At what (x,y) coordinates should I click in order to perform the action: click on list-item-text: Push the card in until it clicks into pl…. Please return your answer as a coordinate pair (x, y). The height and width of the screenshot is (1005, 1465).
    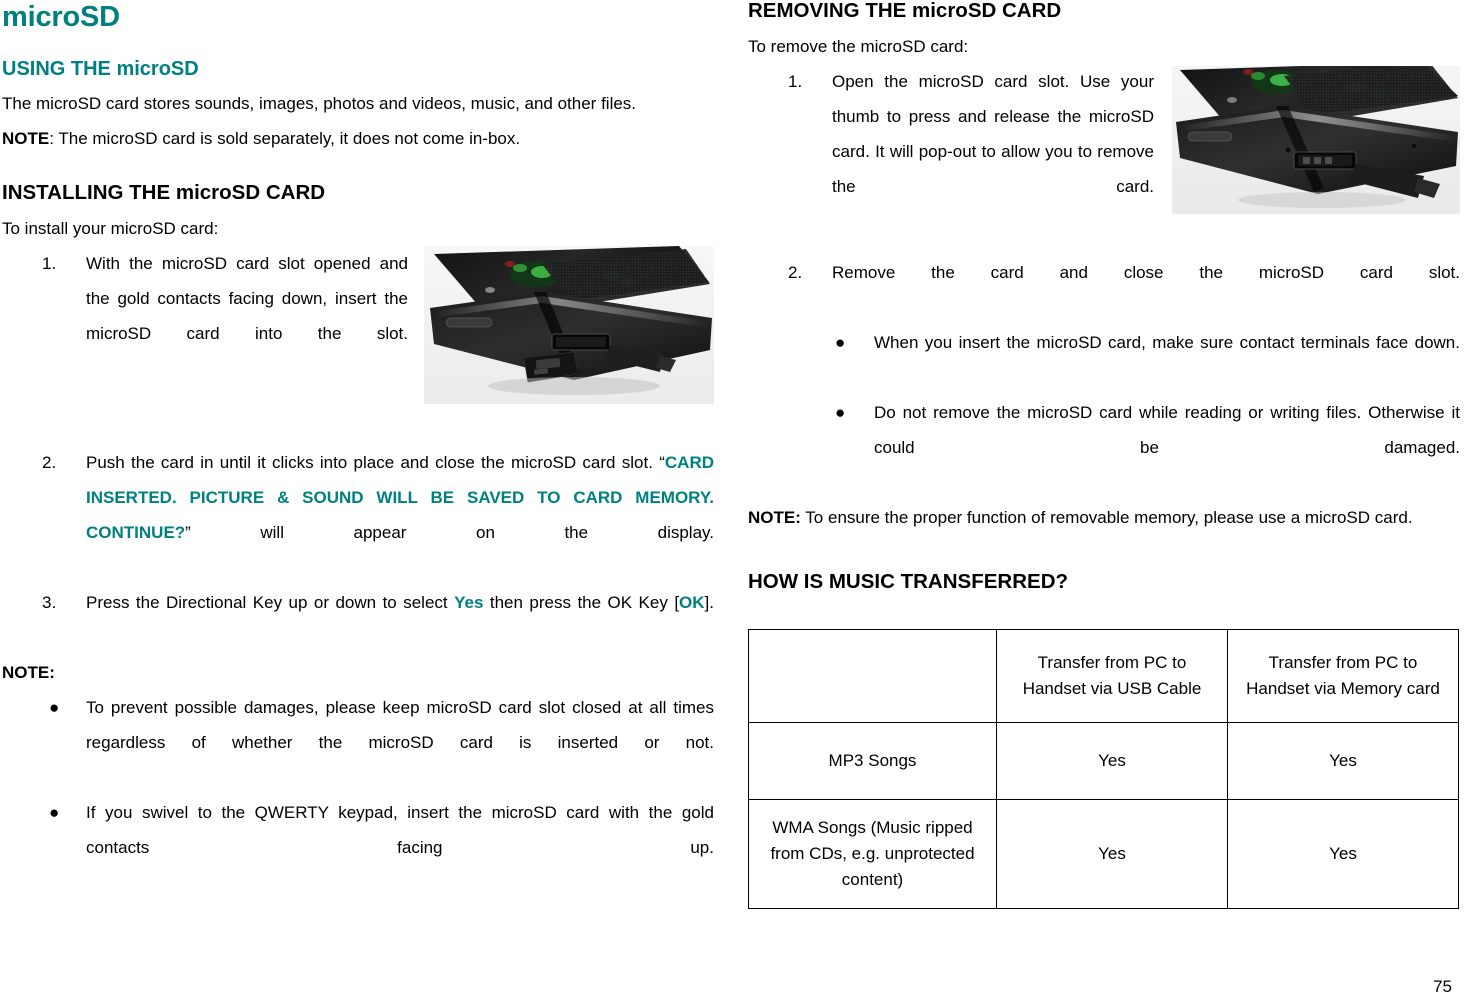
    Looking at the image, I should click on (400, 515).